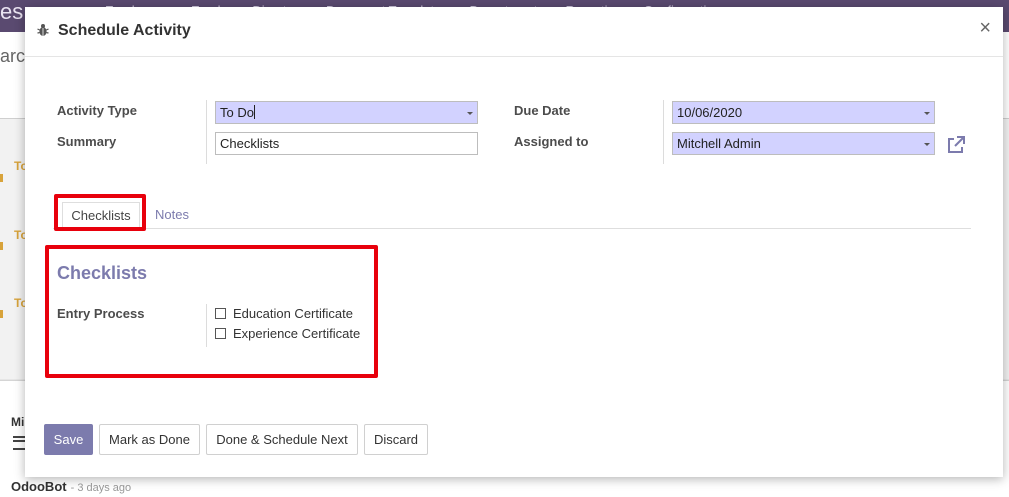 Image resolution: width=1009 pixels, height=497 pixels. What do you see at coordinates (346, 112) in the screenshot?
I see `activity-type-select: To Do` at bounding box center [346, 112].